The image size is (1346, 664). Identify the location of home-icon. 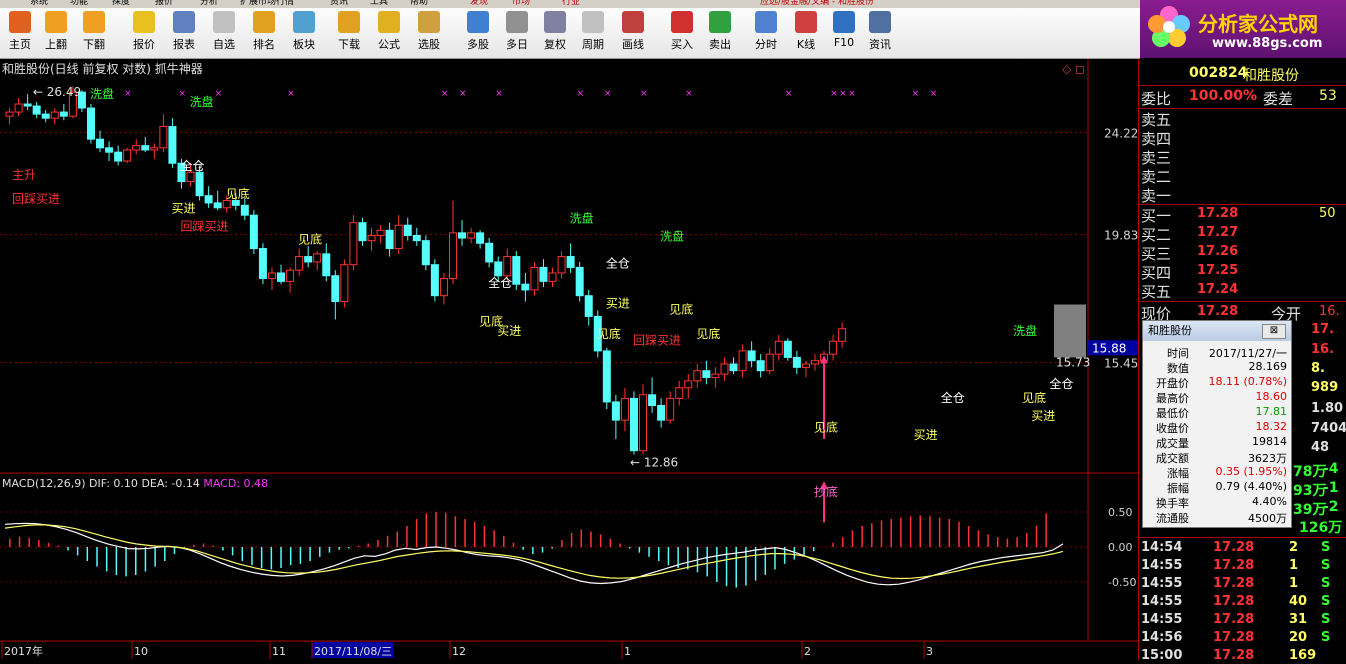
(20, 22).